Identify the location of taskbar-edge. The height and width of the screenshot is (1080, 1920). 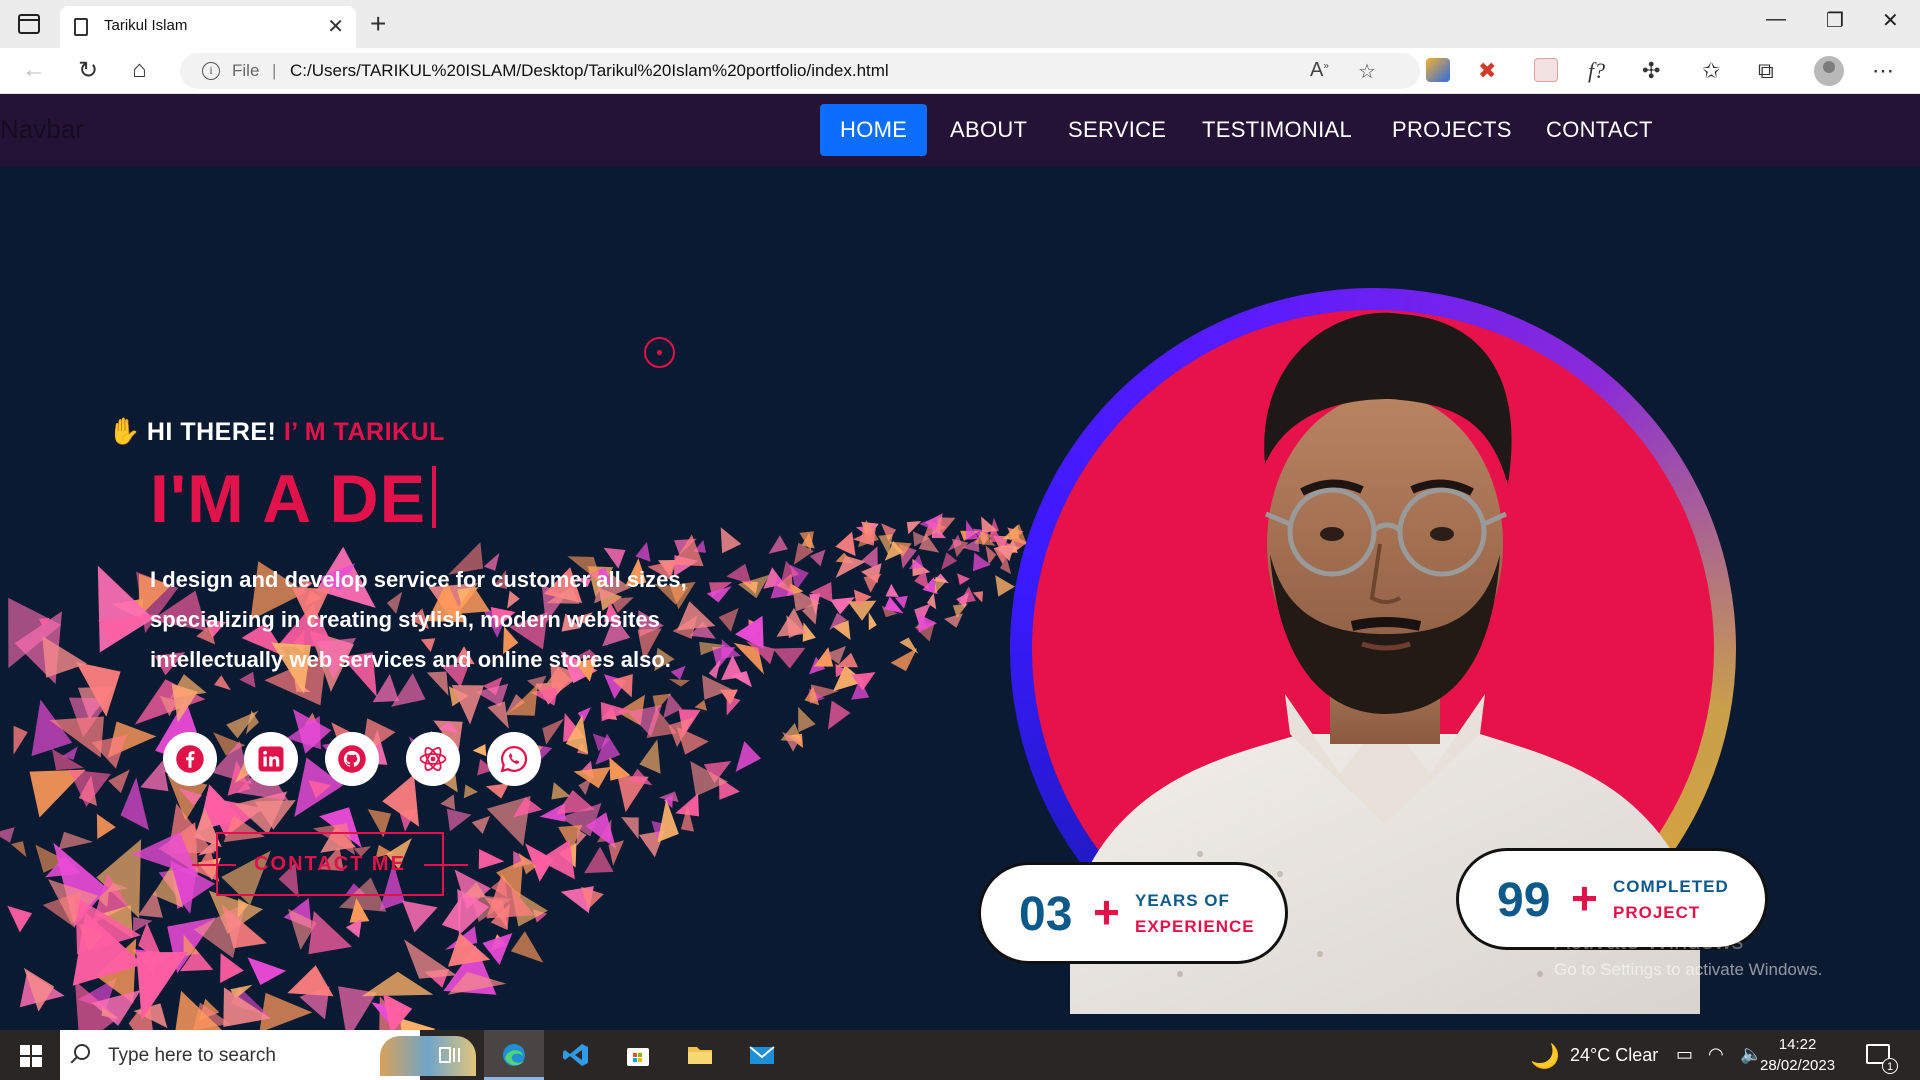
(514, 1055).